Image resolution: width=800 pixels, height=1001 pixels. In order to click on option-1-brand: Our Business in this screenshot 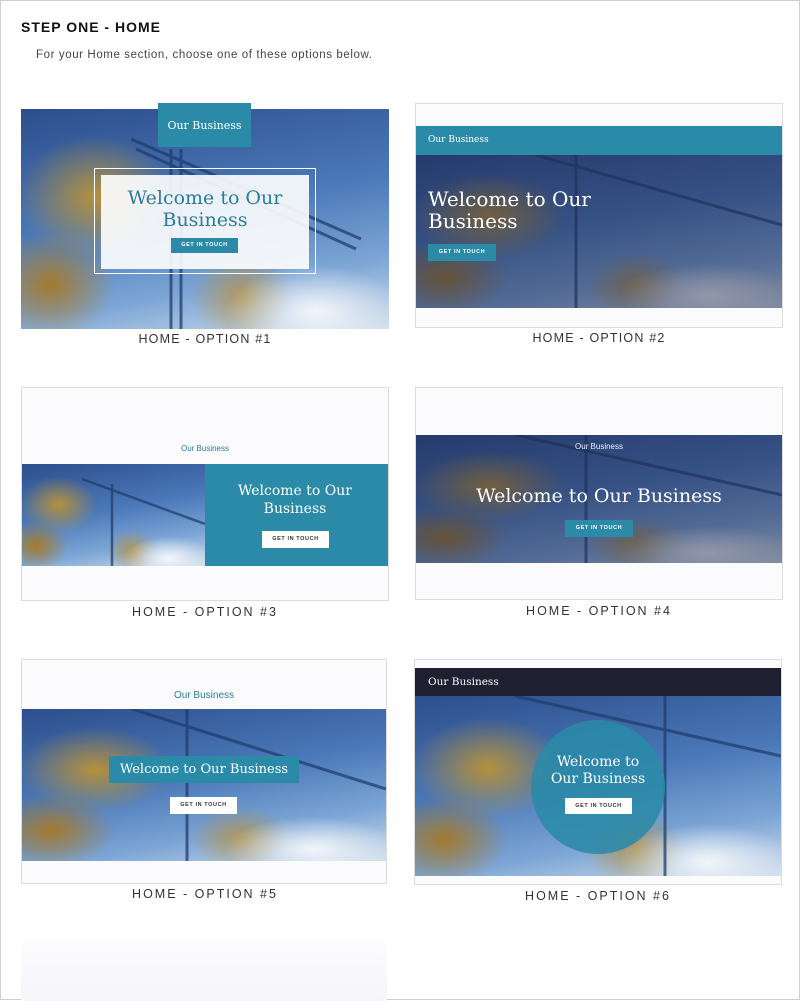, I will do `click(204, 125)`.